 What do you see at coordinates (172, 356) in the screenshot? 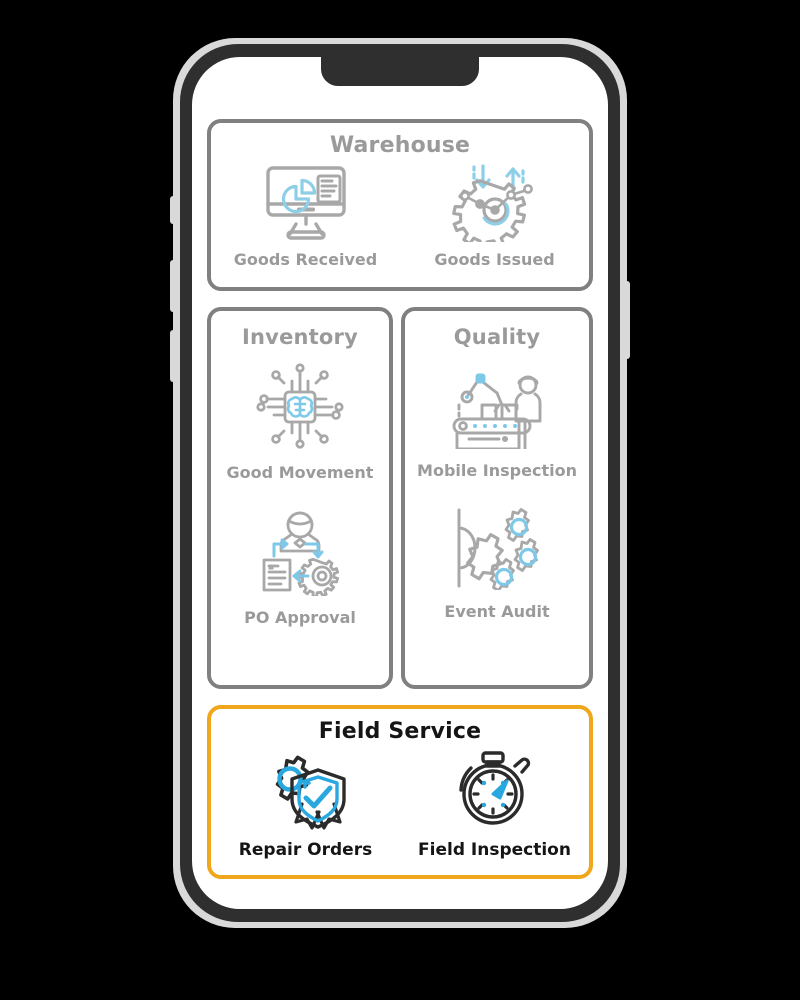
I see `volume-down-button` at bounding box center [172, 356].